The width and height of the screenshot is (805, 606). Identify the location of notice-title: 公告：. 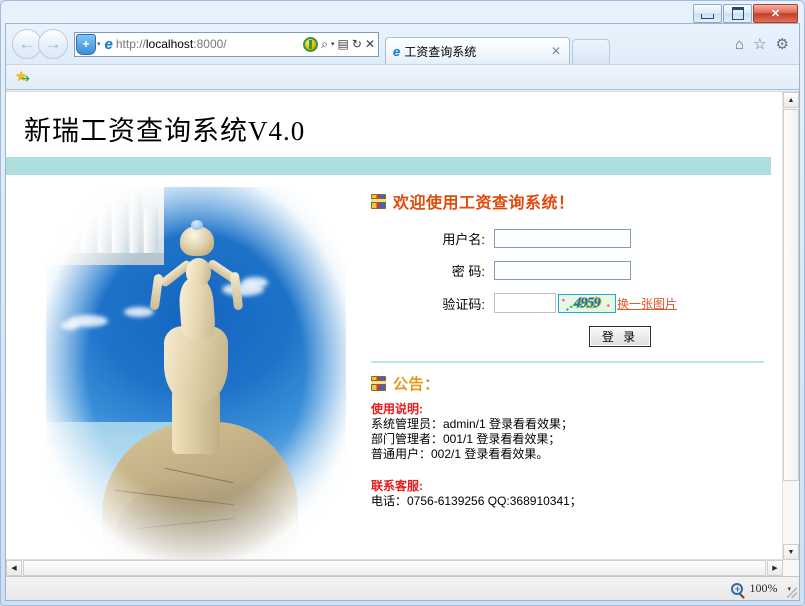
(416, 385).